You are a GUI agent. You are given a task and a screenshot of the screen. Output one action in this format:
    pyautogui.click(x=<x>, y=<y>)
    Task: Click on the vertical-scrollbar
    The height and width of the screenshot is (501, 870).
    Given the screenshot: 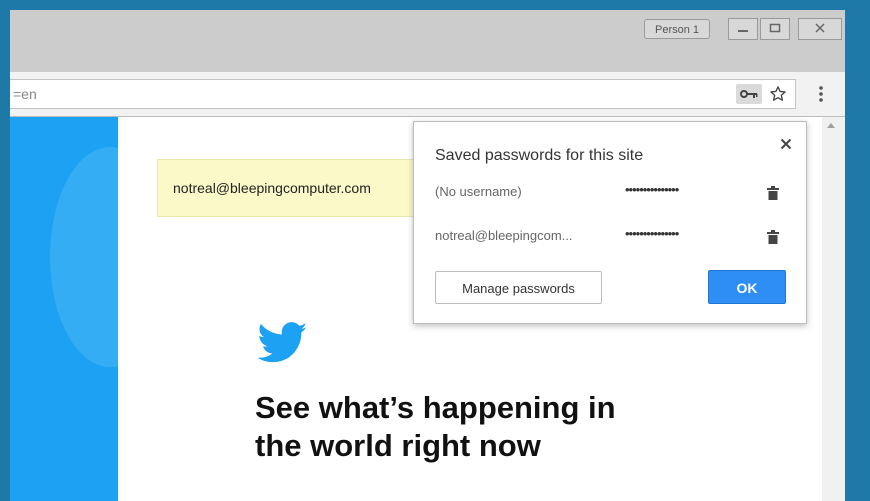 What is the action you would take?
    pyautogui.click(x=833, y=309)
    